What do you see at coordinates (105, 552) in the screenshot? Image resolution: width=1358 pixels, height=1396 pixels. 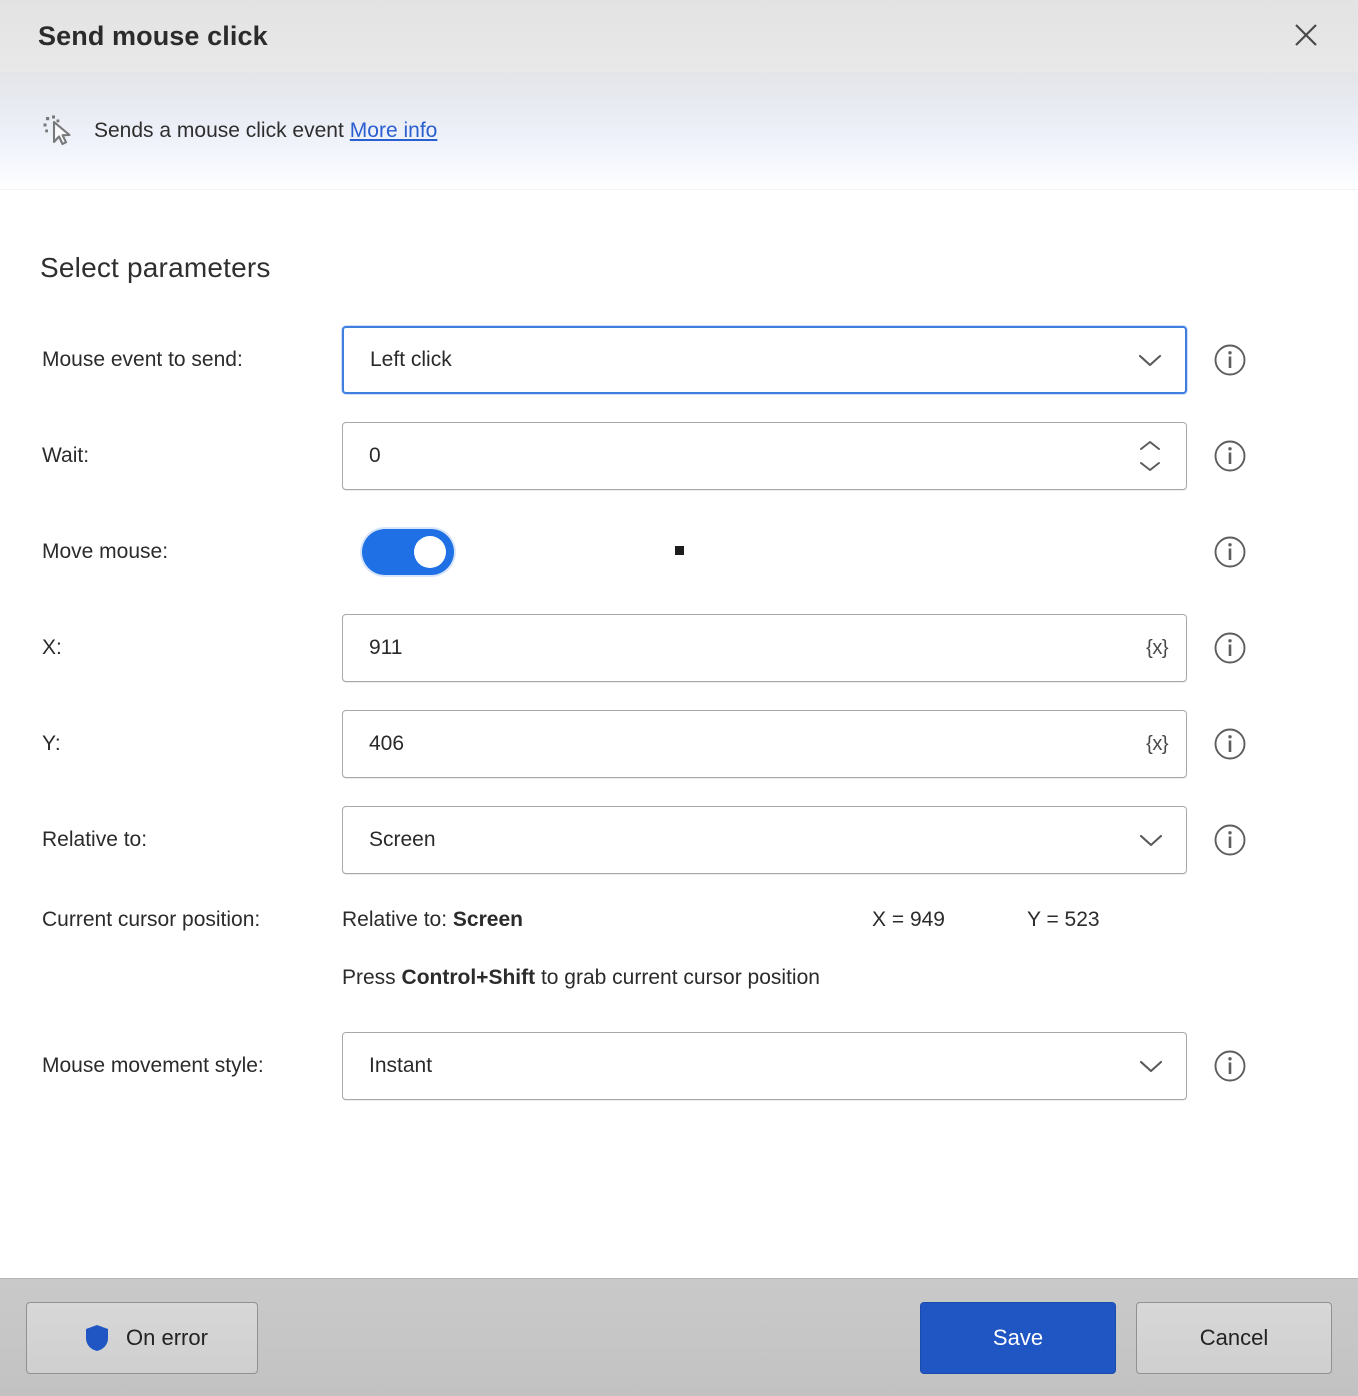 I see `label-move-mouse: Move mouse:` at bounding box center [105, 552].